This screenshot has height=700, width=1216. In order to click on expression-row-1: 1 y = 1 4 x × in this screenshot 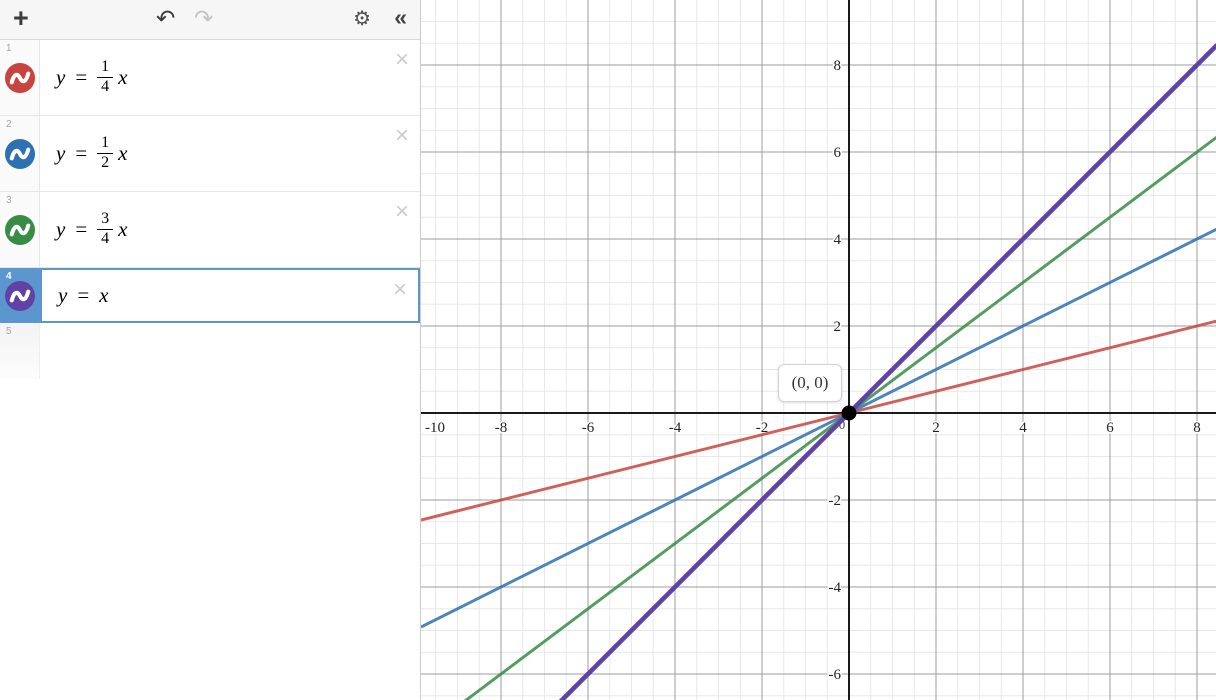, I will do `click(210, 78)`.